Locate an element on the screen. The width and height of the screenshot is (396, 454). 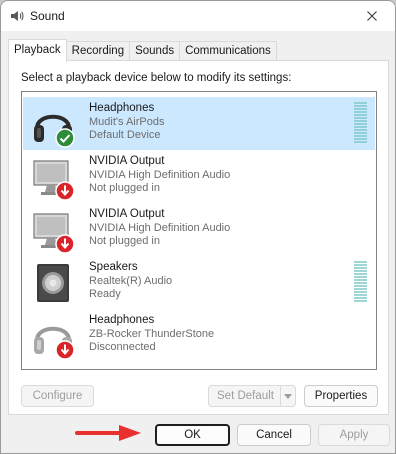
chevron-down-icon is located at coordinates (288, 396).